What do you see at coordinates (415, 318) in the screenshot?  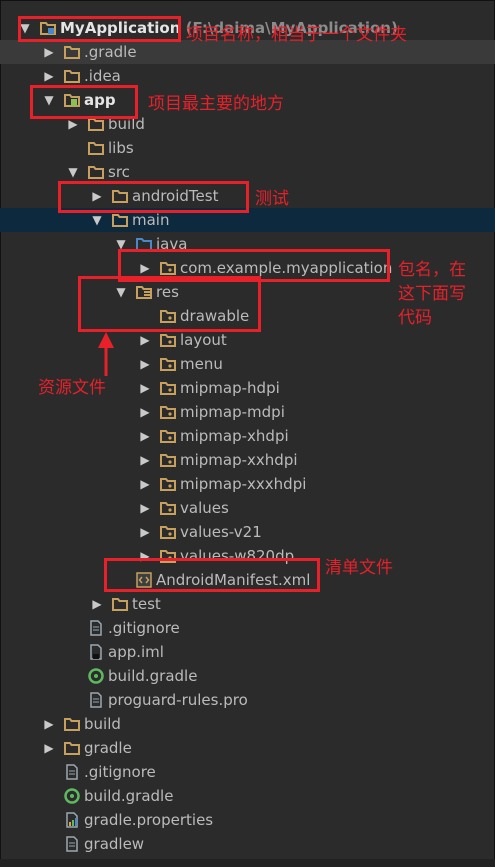 I see `annotation-package-line-3: 代码` at bounding box center [415, 318].